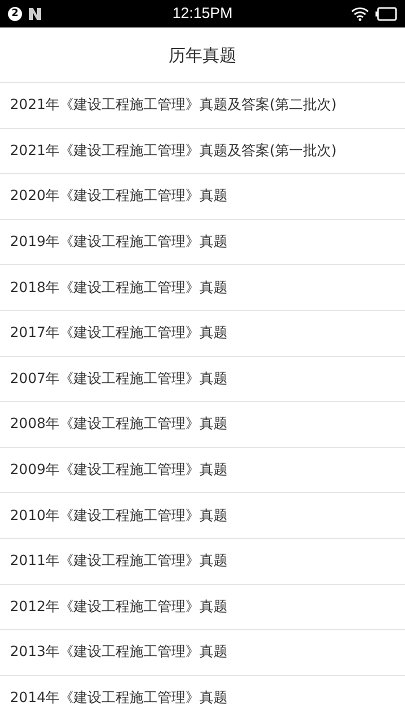 This screenshot has height=720, width=405. Describe the element at coordinates (202, 516) in the screenshot. I see `list-item: 2010年《建设工程施工管理》真题` at that location.